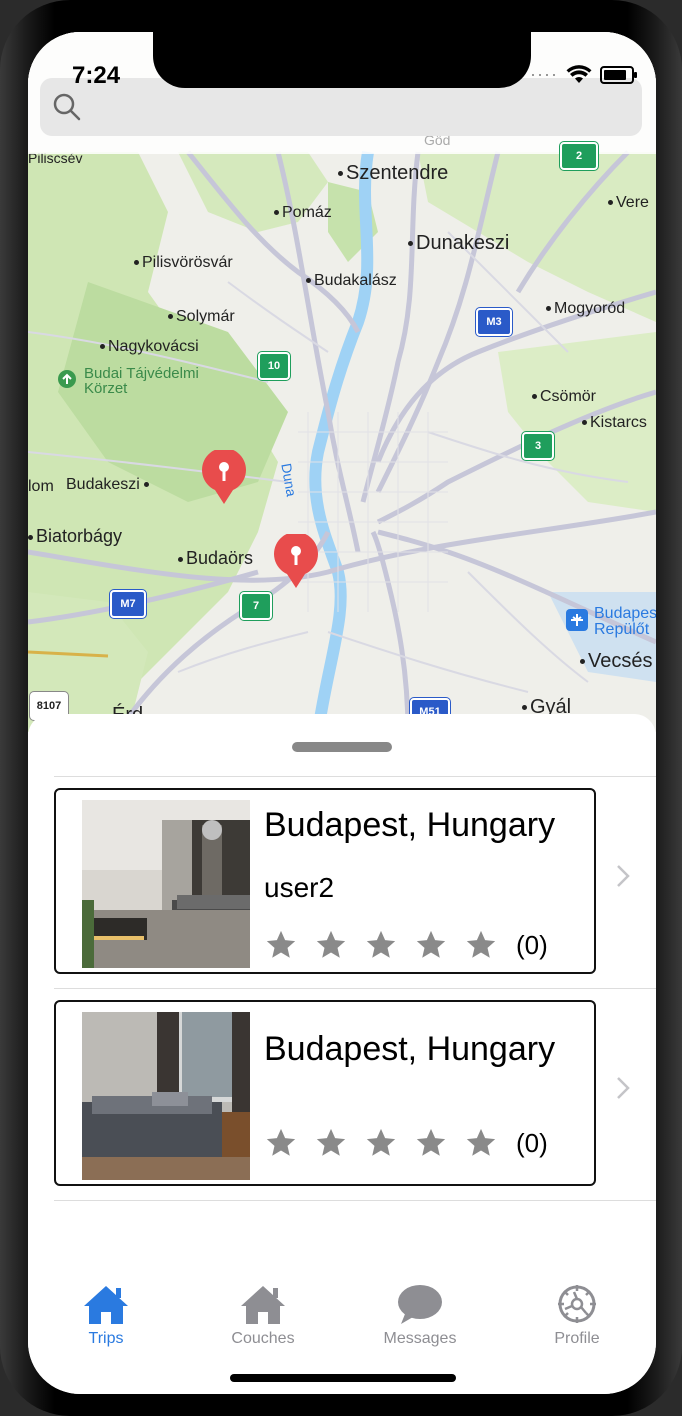  I want to click on status-icons: ····, so click(583, 74).